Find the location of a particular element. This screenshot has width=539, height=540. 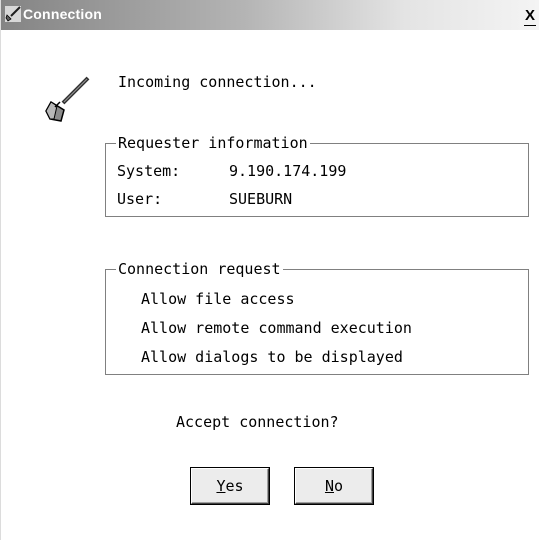

yes-button: Yes is located at coordinates (230, 486).